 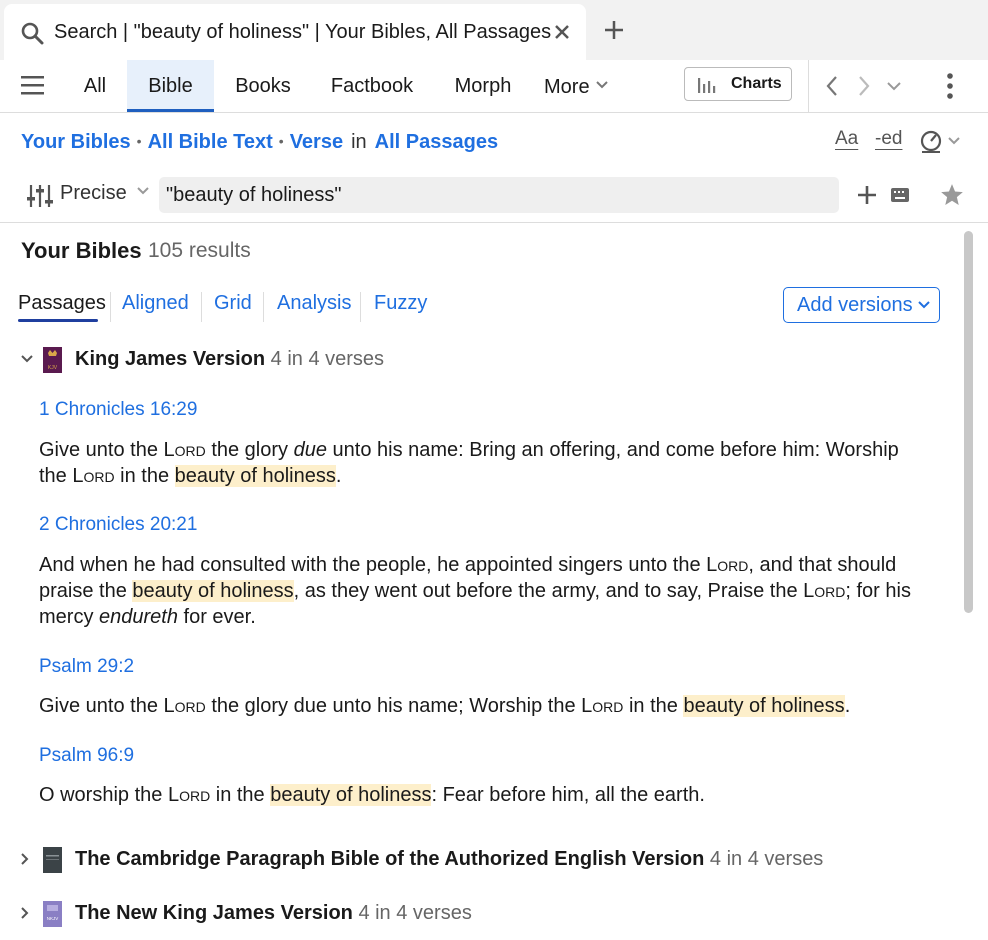 What do you see at coordinates (894, 89) in the screenshot?
I see `history-dropdown-icon` at bounding box center [894, 89].